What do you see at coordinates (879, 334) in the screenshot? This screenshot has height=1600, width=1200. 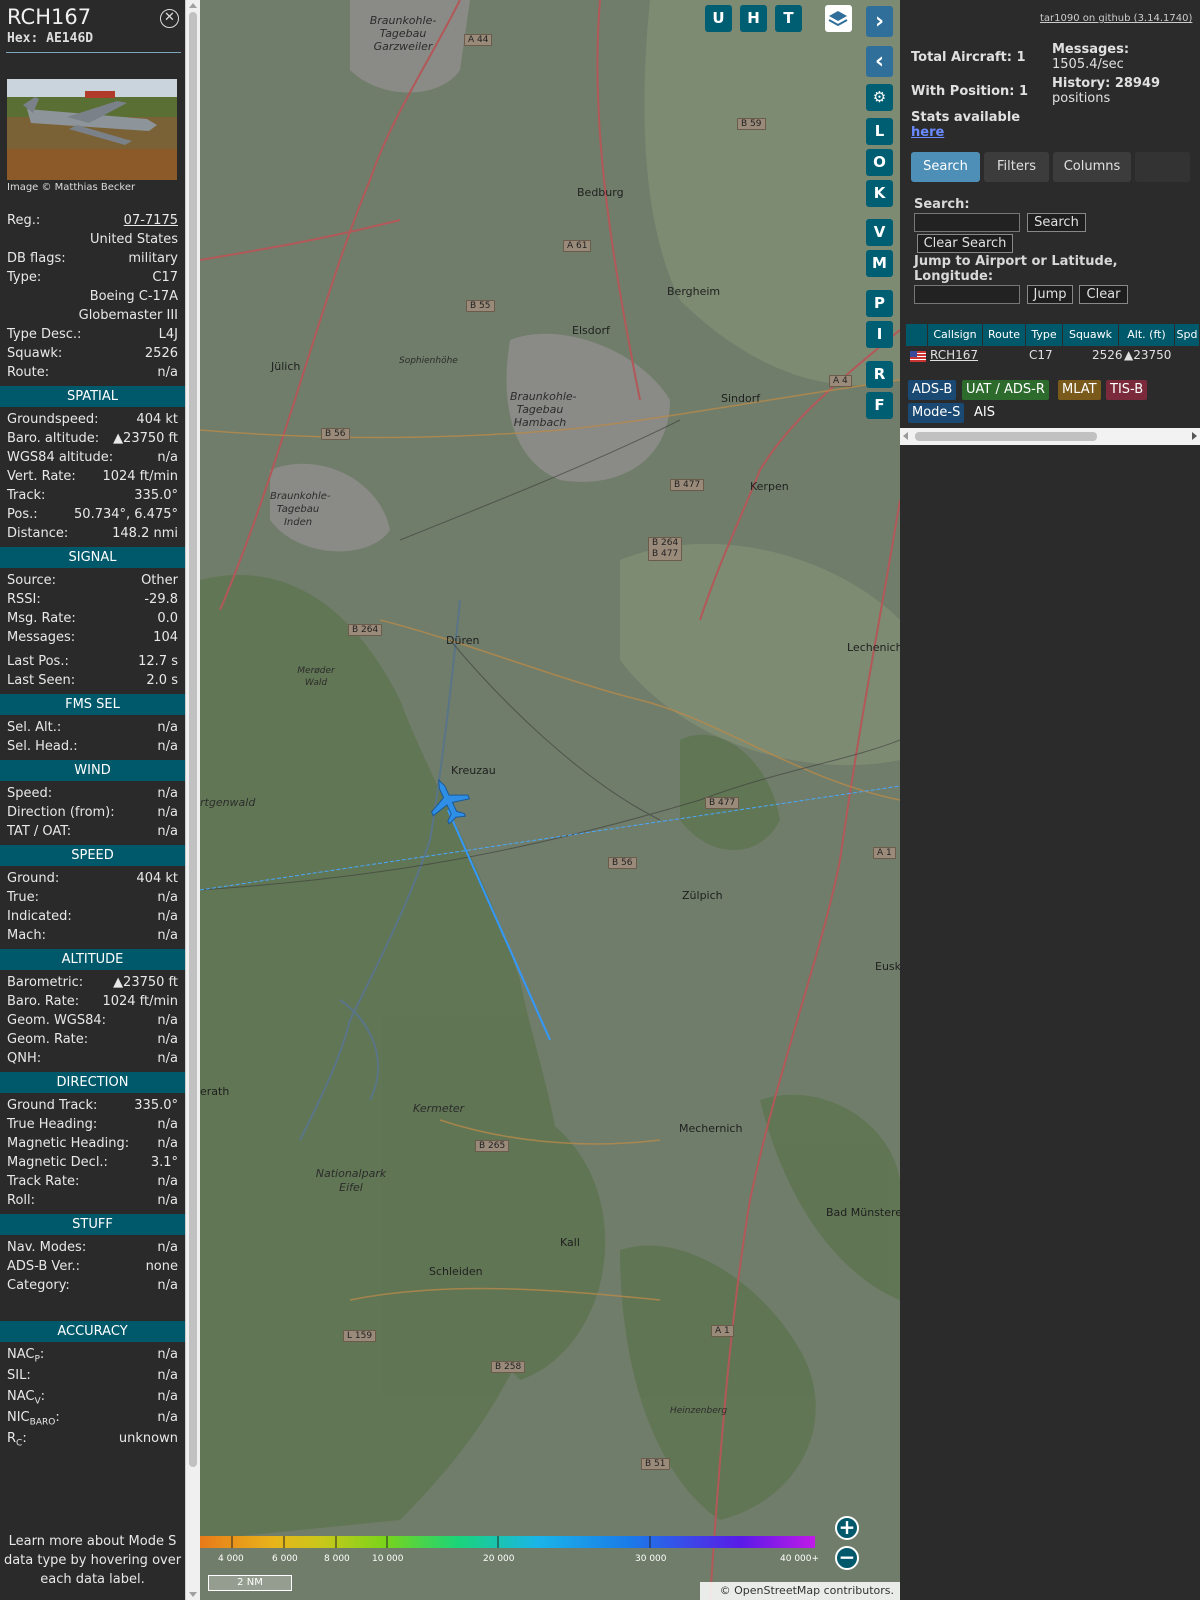 I see `map-button-i: I` at bounding box center [879, 334].